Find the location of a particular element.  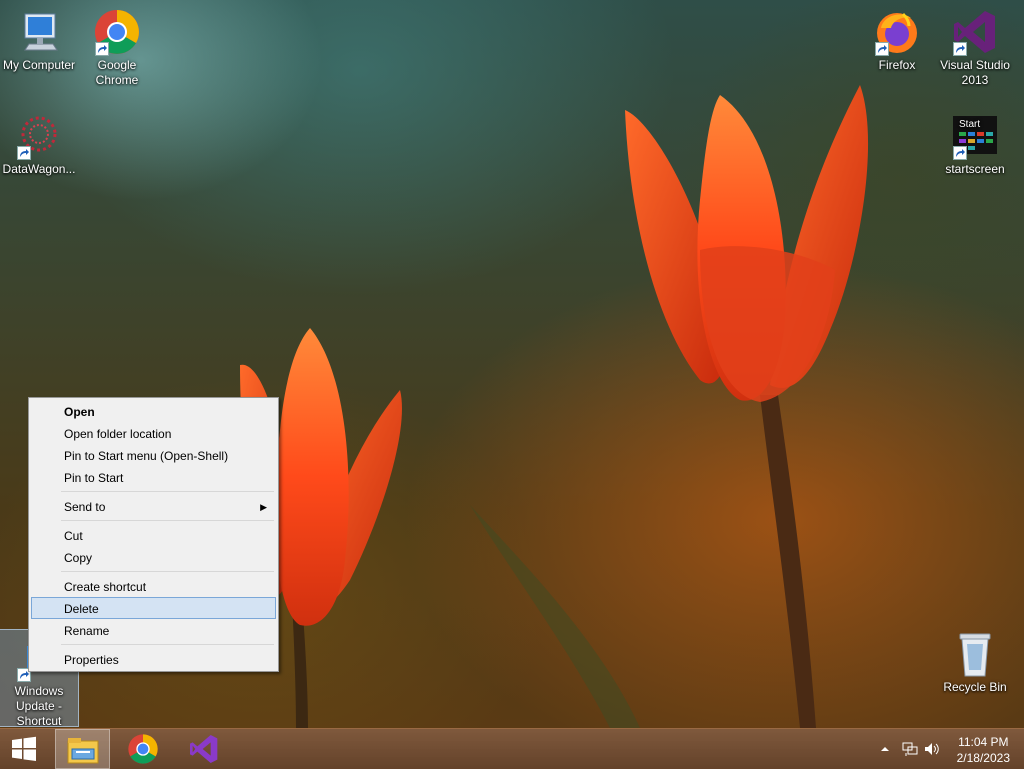

menu-item-open: Open is located at coordinates (153, 411).